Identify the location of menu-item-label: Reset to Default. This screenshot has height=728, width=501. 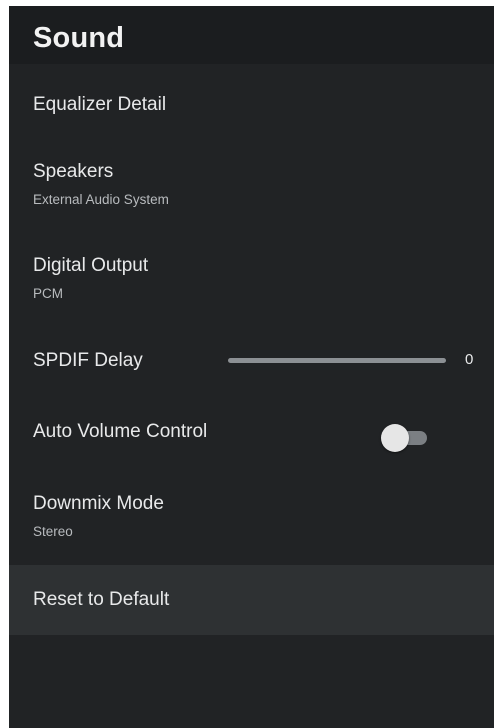
(101, 599).